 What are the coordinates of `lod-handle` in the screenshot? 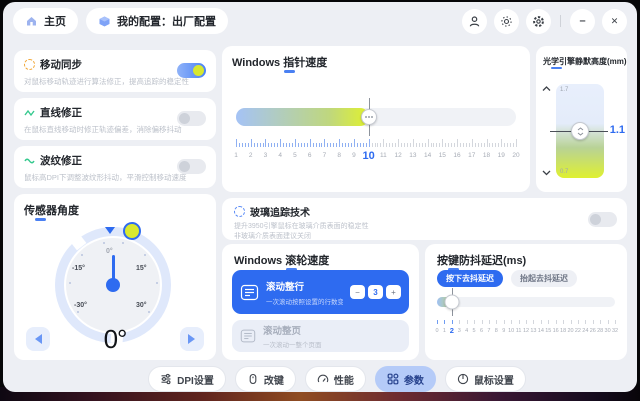 It's located at (580, 131).